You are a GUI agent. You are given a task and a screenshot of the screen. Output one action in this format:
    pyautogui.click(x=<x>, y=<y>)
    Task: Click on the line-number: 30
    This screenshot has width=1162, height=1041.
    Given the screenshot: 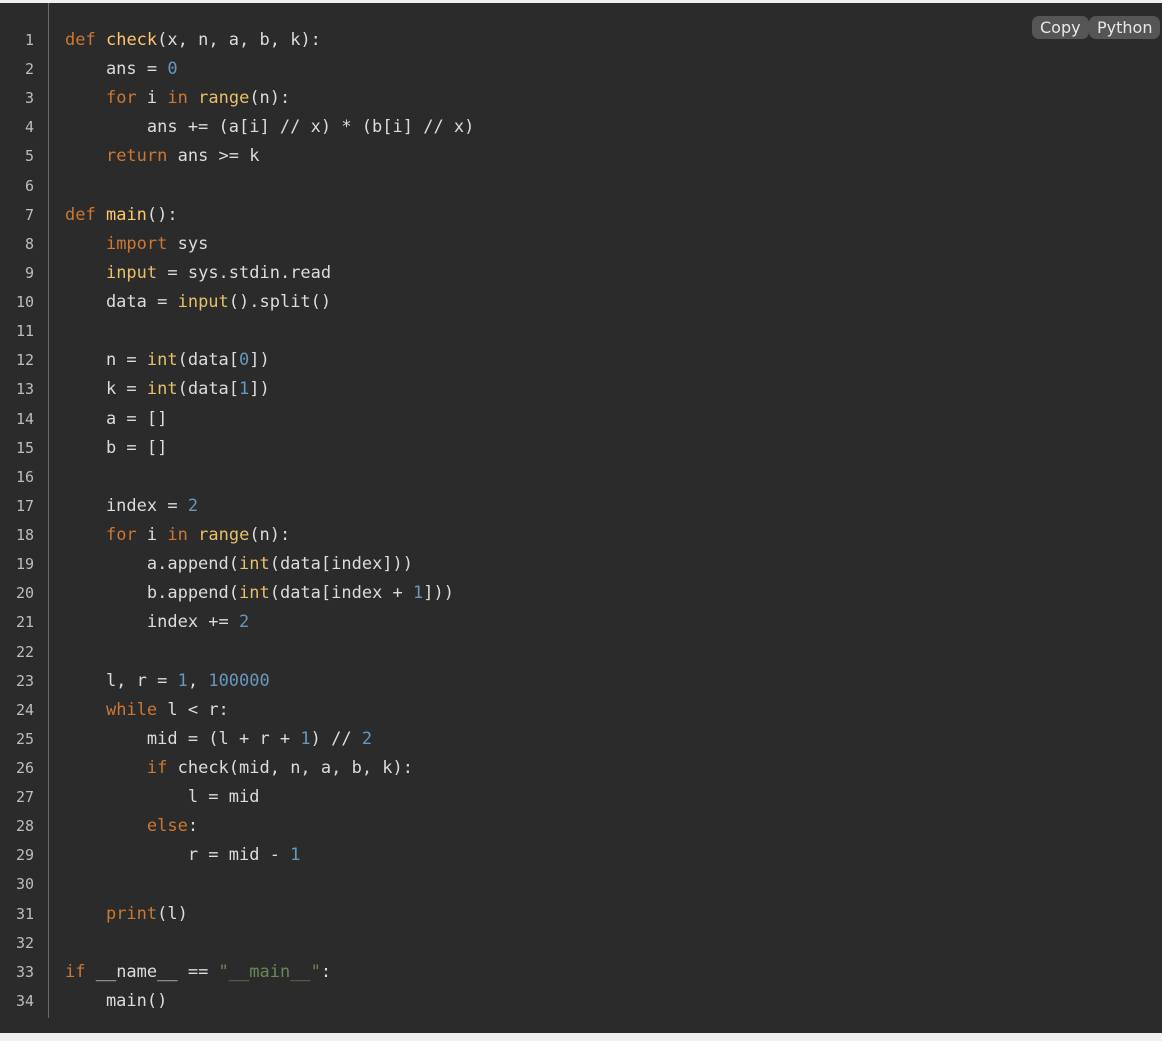 What is the action you would take?
    pyautogui.click(x=24, y=884)
    